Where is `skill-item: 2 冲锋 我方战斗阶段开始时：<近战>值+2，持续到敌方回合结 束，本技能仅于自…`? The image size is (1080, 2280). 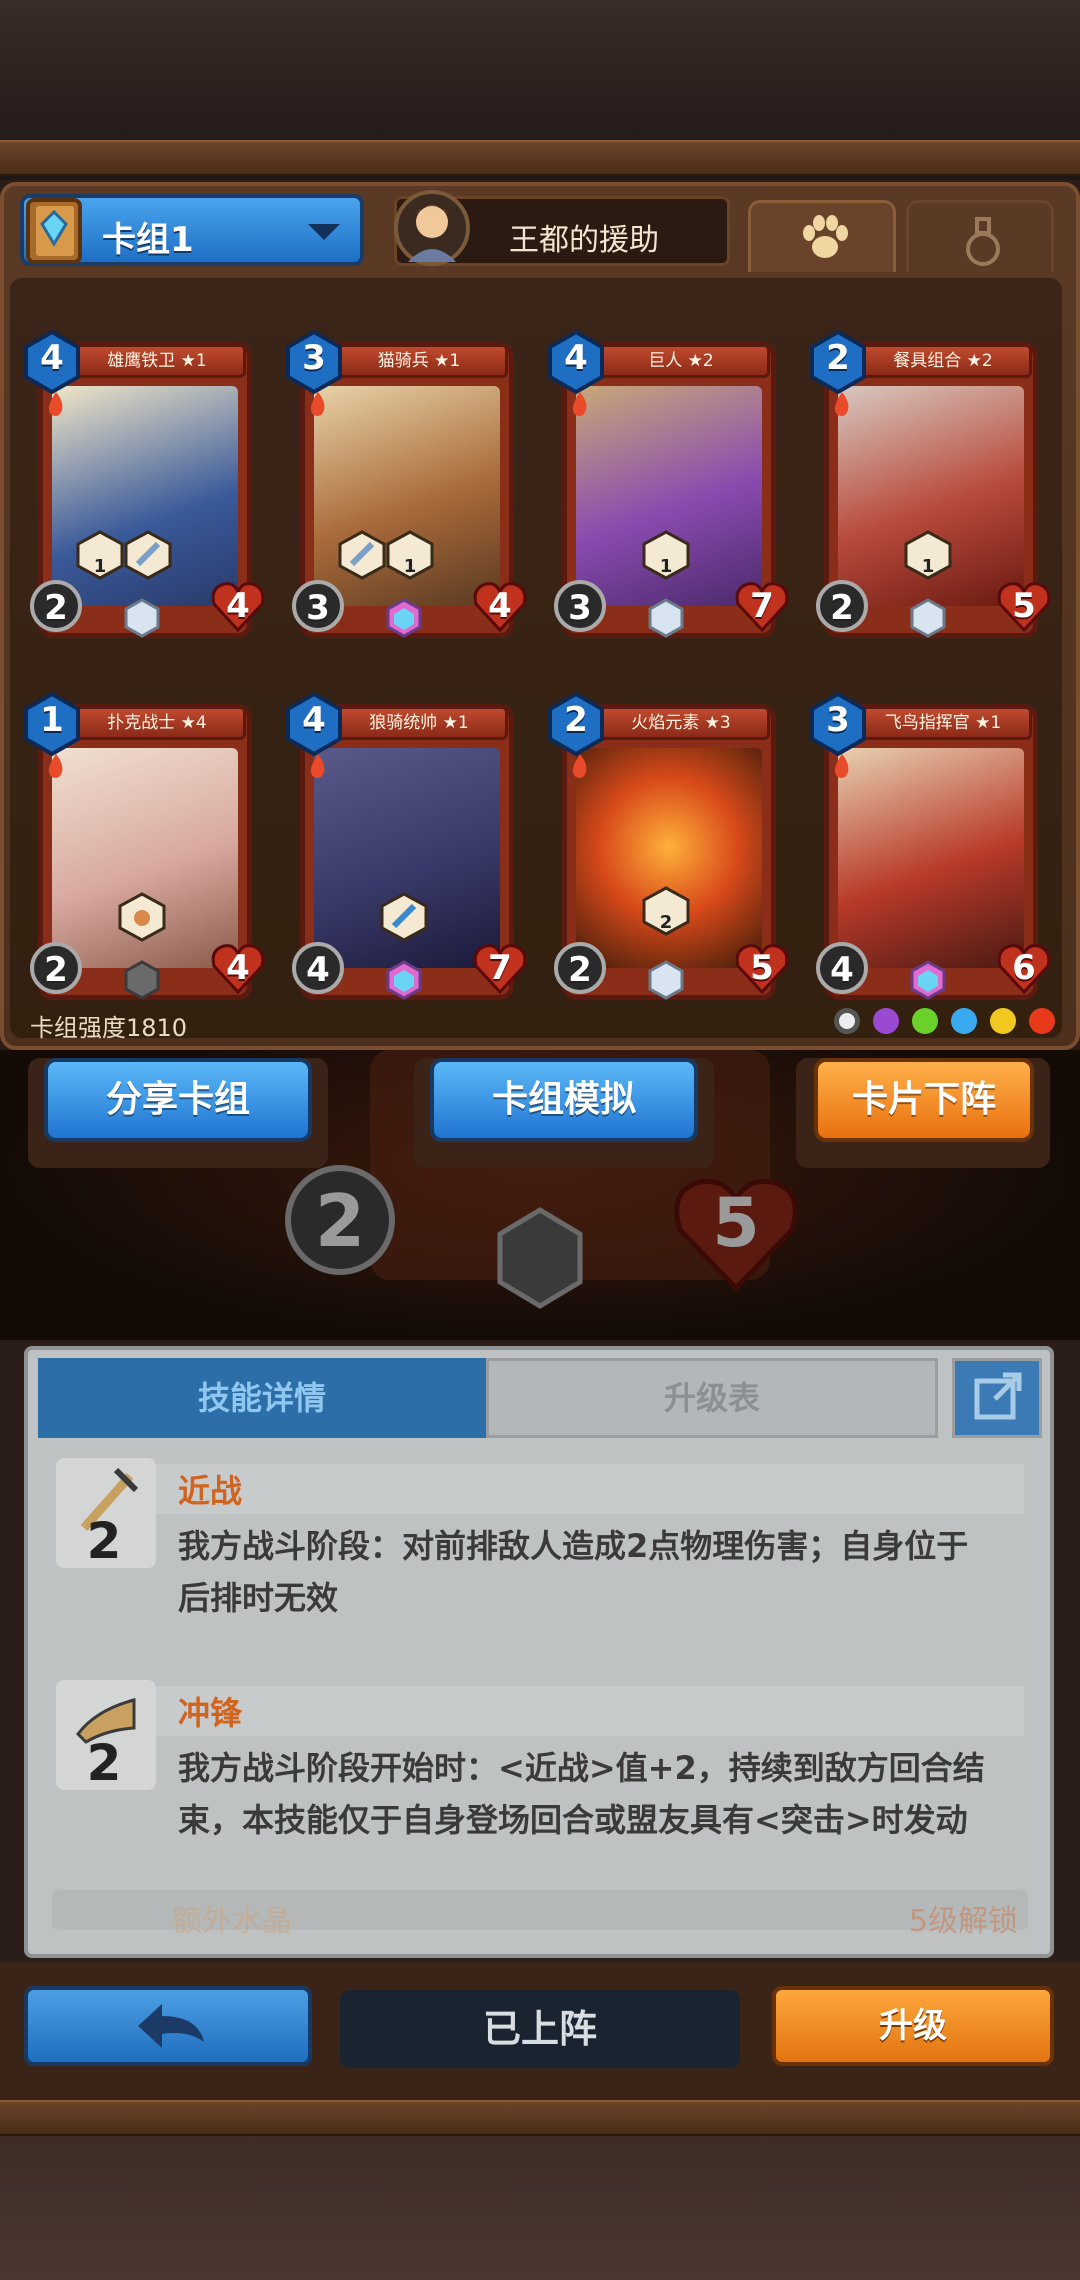 skill-item: 2 冲锋 我方战斗阶段开始时：<近战>值+2，持续到敌方回合结 束，本技能仅于自… is located at coordinates (540, 1765).